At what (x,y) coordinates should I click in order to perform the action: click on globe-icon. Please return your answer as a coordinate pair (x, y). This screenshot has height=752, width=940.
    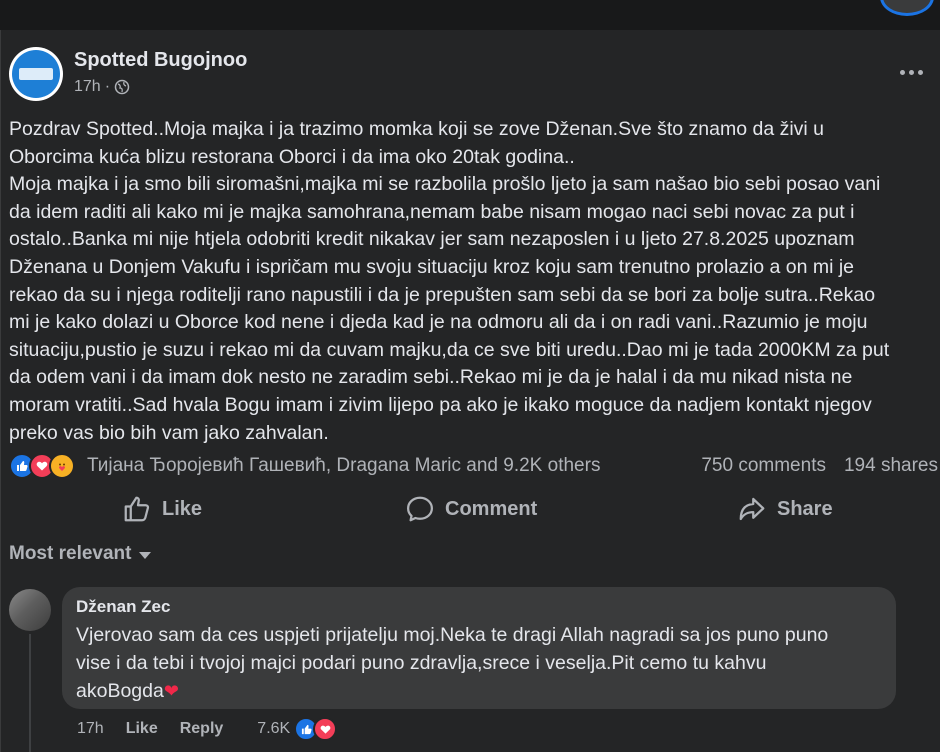
    Looking at the image, I should click on (122, 87).